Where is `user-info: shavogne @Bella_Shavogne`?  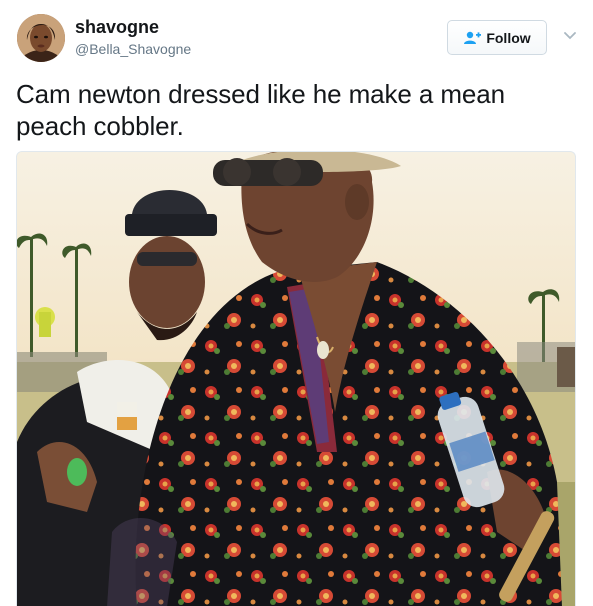 user-info: shavogne @Bella_Shavogne is located at coordinates (133, 37).